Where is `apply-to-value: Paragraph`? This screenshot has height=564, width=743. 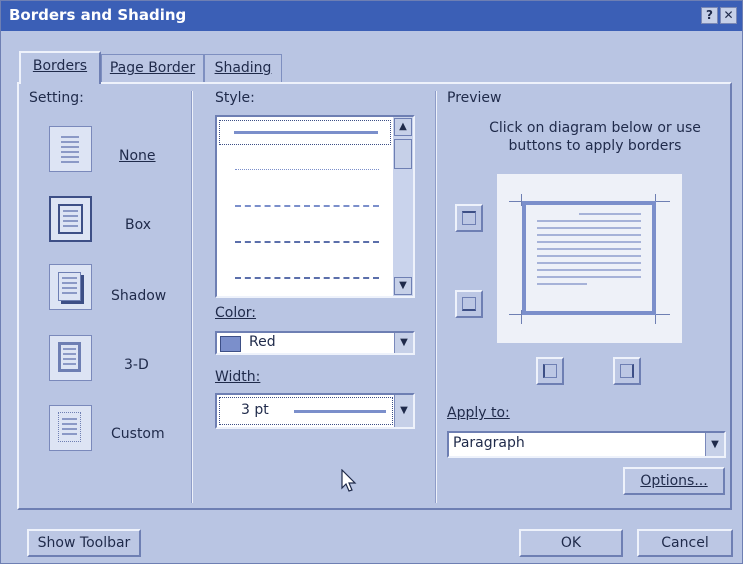
apply-to-value: Paragraph is located at coordinates (489, 443).